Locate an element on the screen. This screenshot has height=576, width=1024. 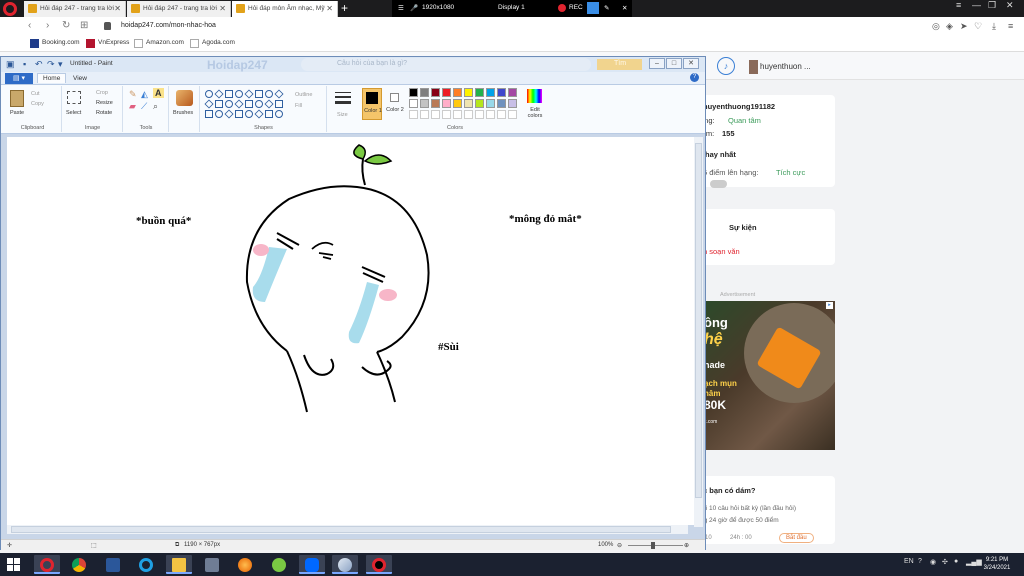
crop-button: Crop is located at coordinates (102, 93).